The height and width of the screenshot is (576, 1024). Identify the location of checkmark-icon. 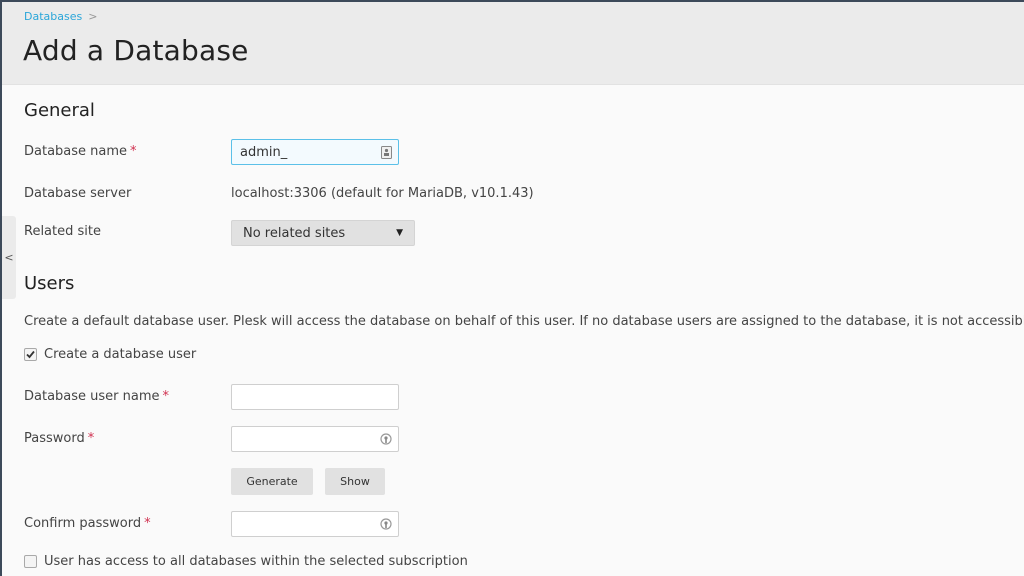
(30, 354).